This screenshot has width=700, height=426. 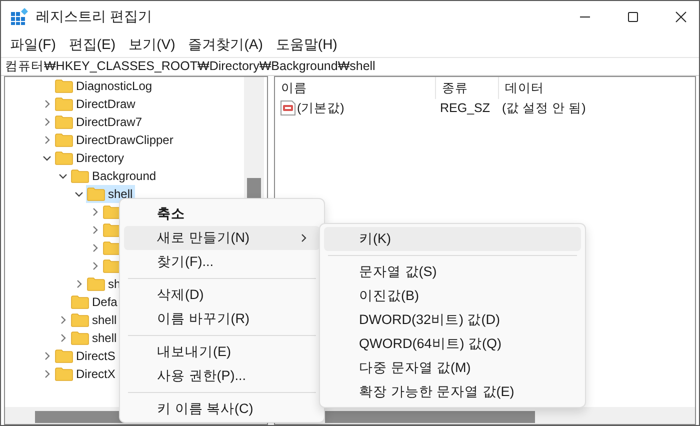 I want to click on table-cell-text: (값 설정 안 됨), so click(x=544, y=108).